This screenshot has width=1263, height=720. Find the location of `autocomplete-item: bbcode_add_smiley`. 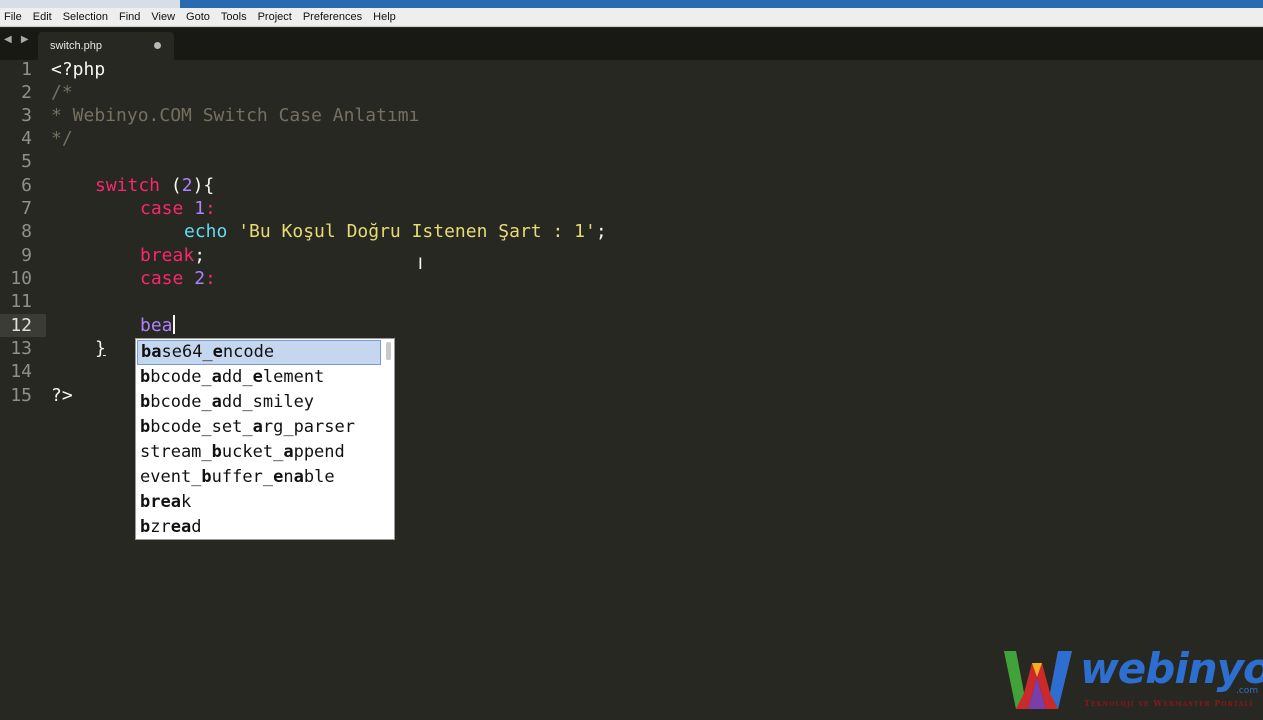

autocomplete-item: bbcode_add_smiley is located at coordinates (259, 402).